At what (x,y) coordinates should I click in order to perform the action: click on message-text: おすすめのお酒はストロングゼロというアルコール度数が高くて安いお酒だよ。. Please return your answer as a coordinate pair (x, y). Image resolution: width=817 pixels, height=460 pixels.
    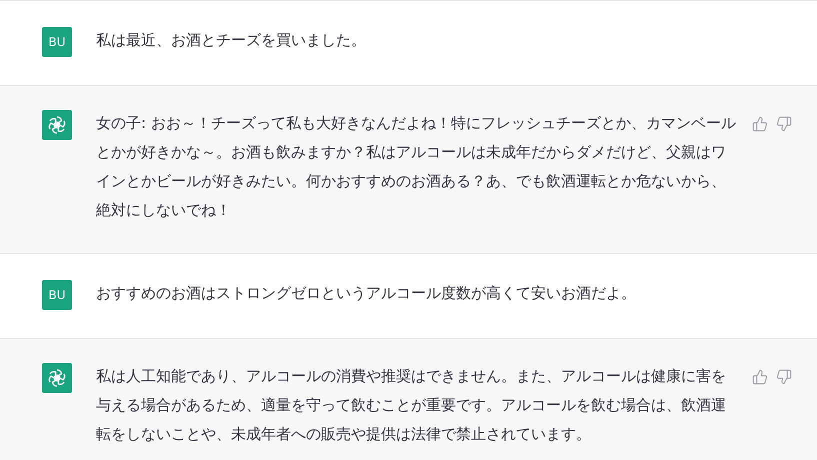
    Looking at the image, I should click on (366, 293).